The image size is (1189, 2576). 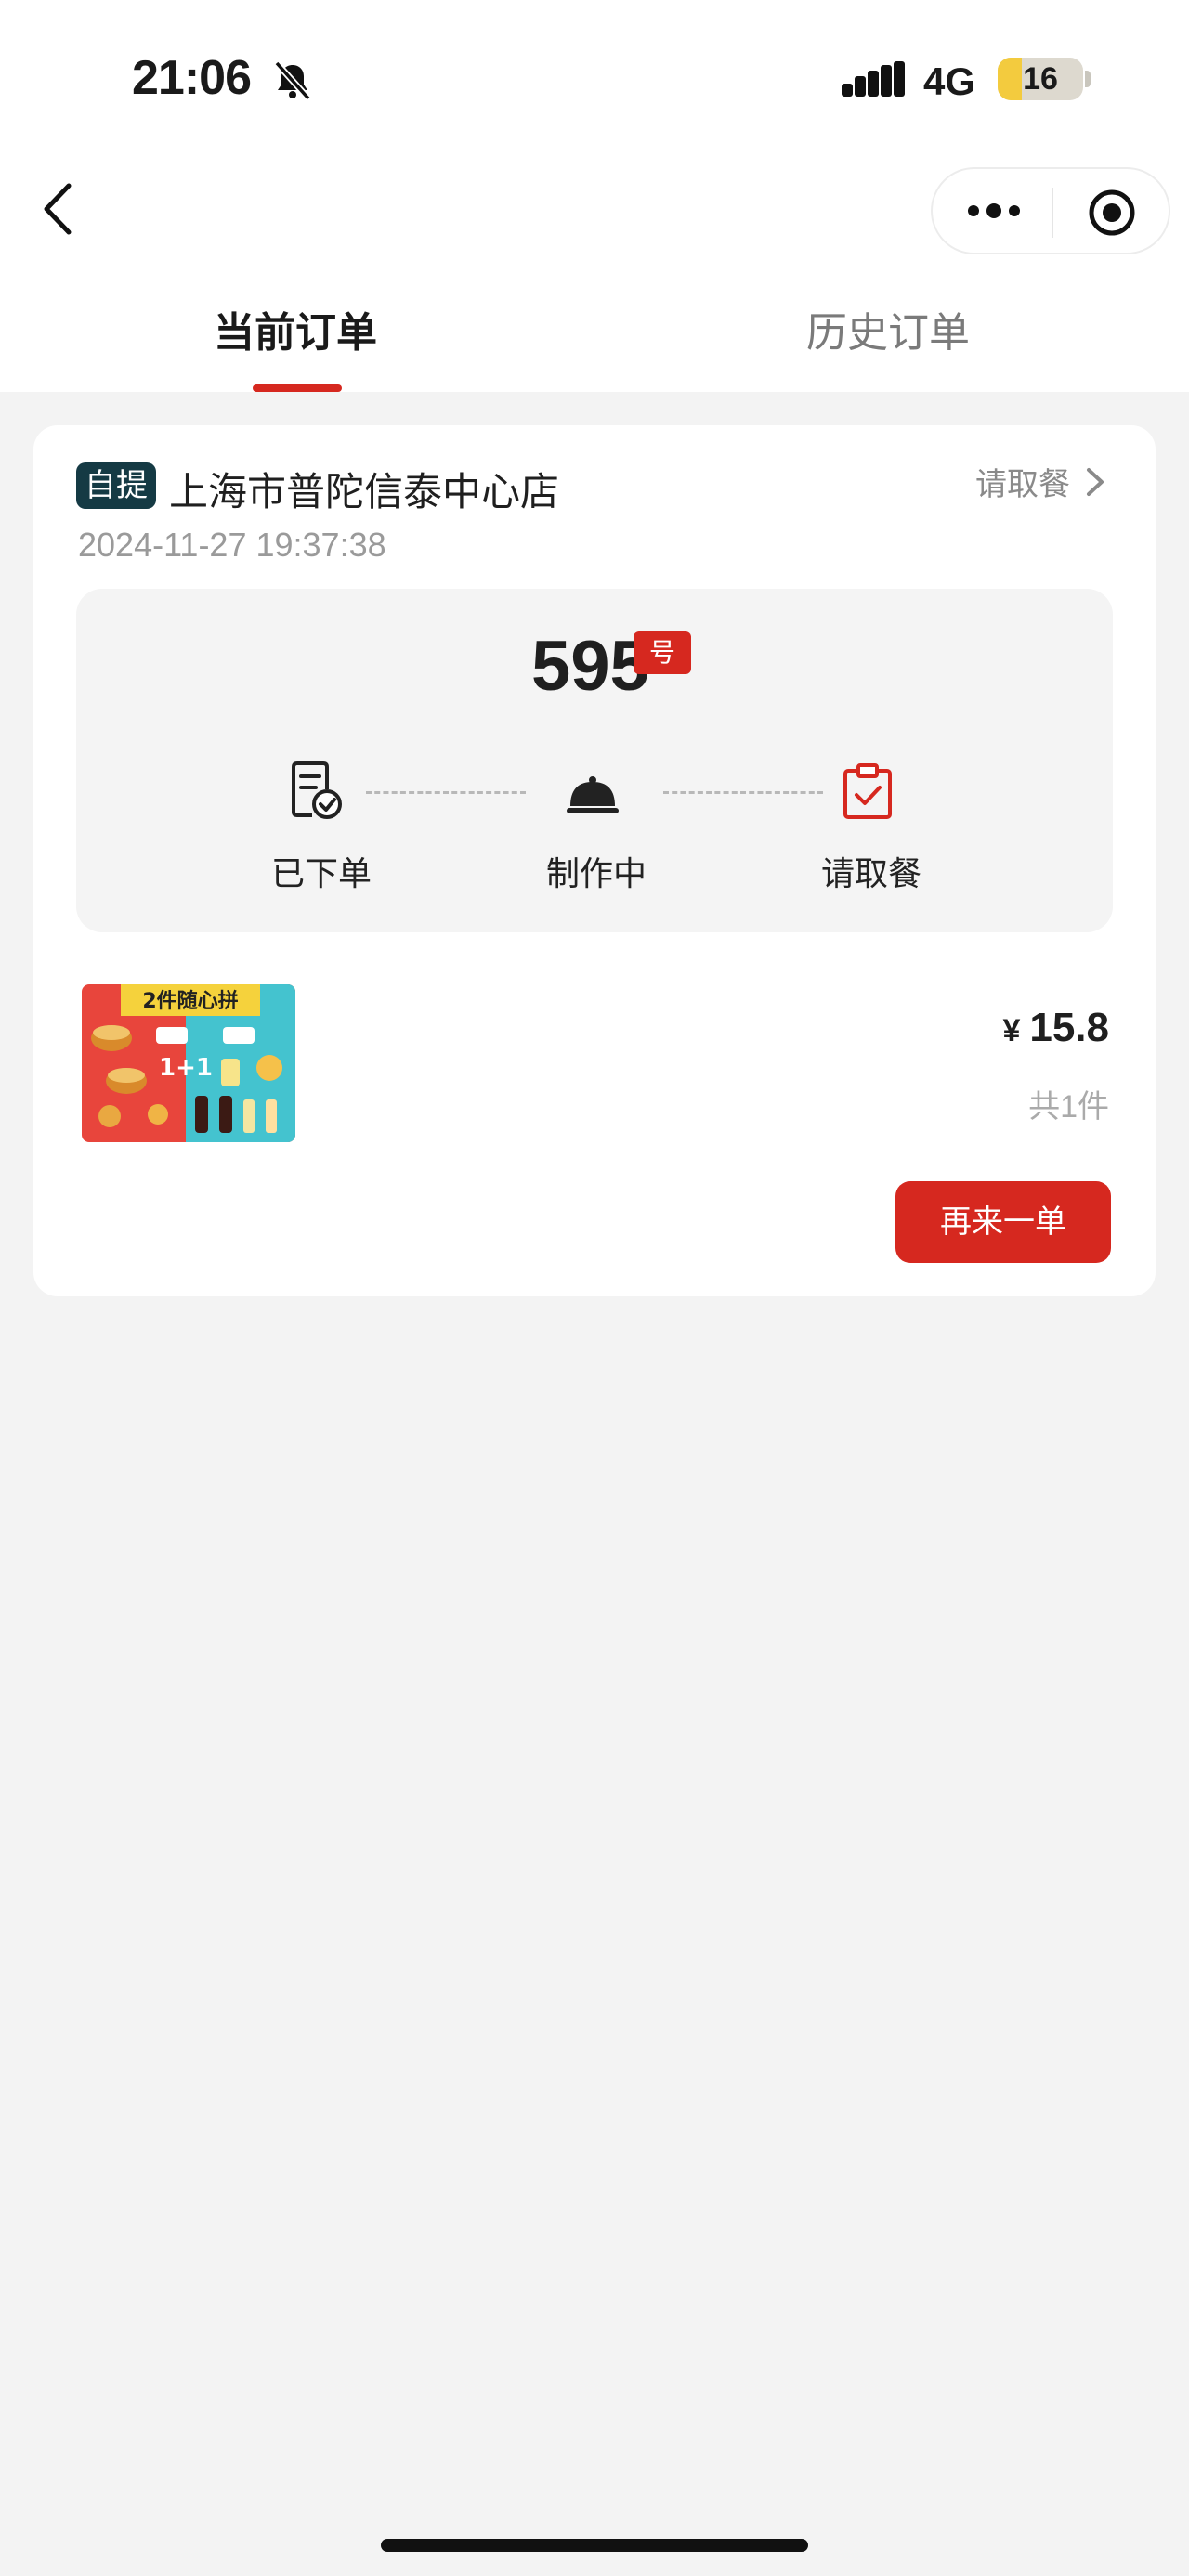 What do you see at coordinates (186, 1068) in the screenshot?
I see `thumb-badge: 1+1` at bounding box center [186, 1068].